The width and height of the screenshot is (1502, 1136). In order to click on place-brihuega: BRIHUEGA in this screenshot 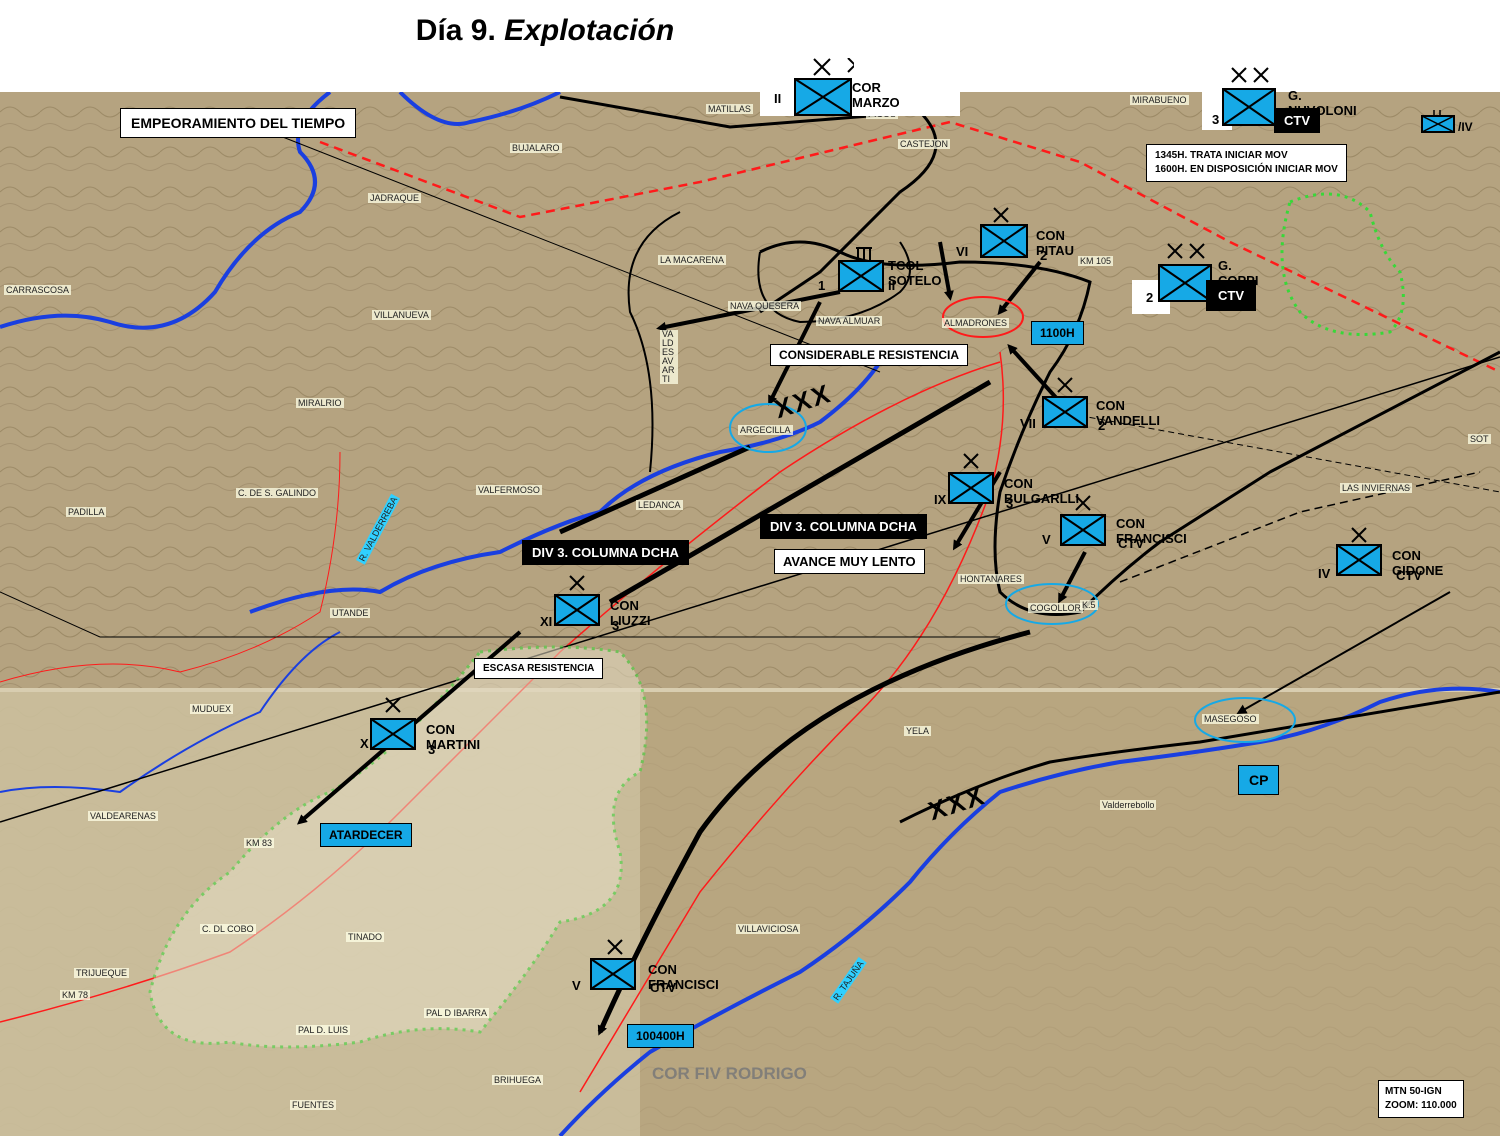, I will do `click(518, 1080)`.